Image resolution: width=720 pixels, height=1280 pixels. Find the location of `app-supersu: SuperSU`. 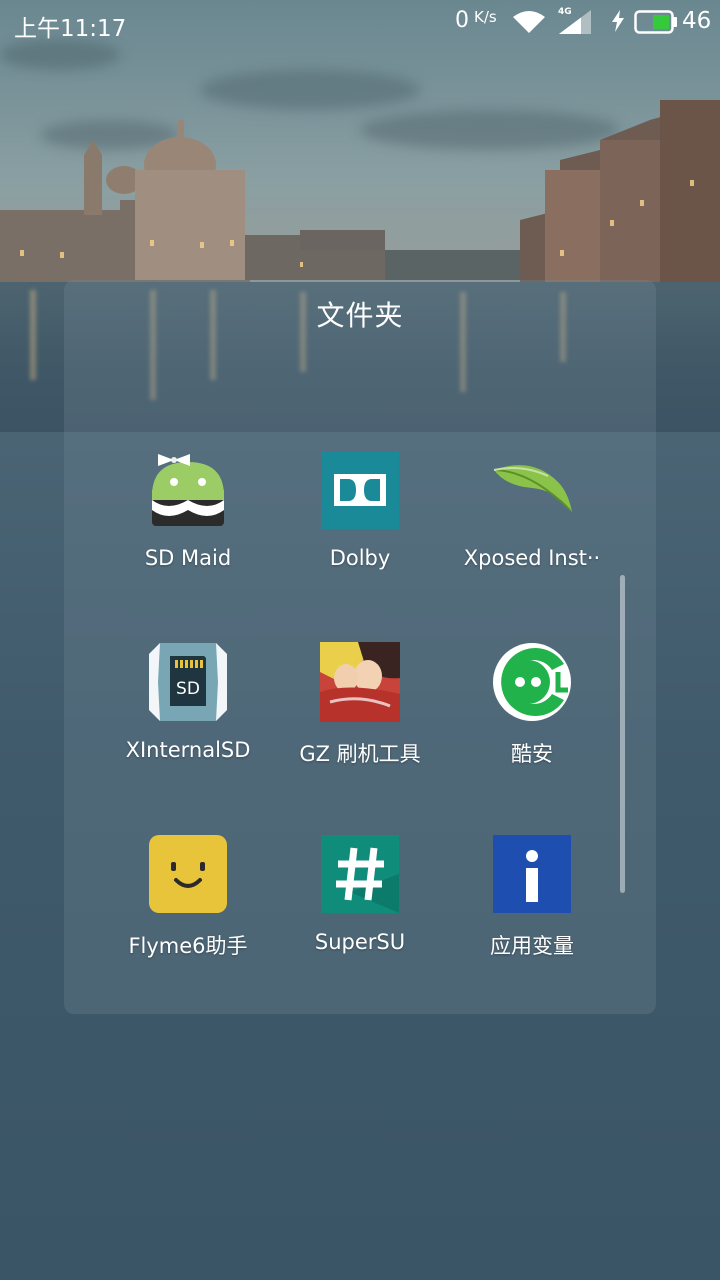

app-supersu: SuperSU is located at coordinates (360, 909).